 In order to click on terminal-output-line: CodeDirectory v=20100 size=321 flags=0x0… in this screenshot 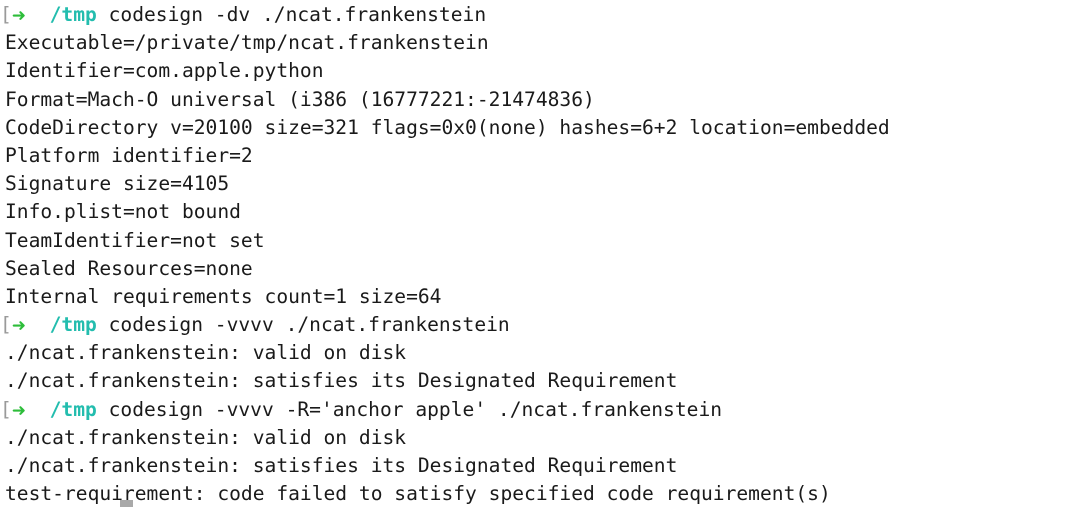, I will do `click(545, 128)`.